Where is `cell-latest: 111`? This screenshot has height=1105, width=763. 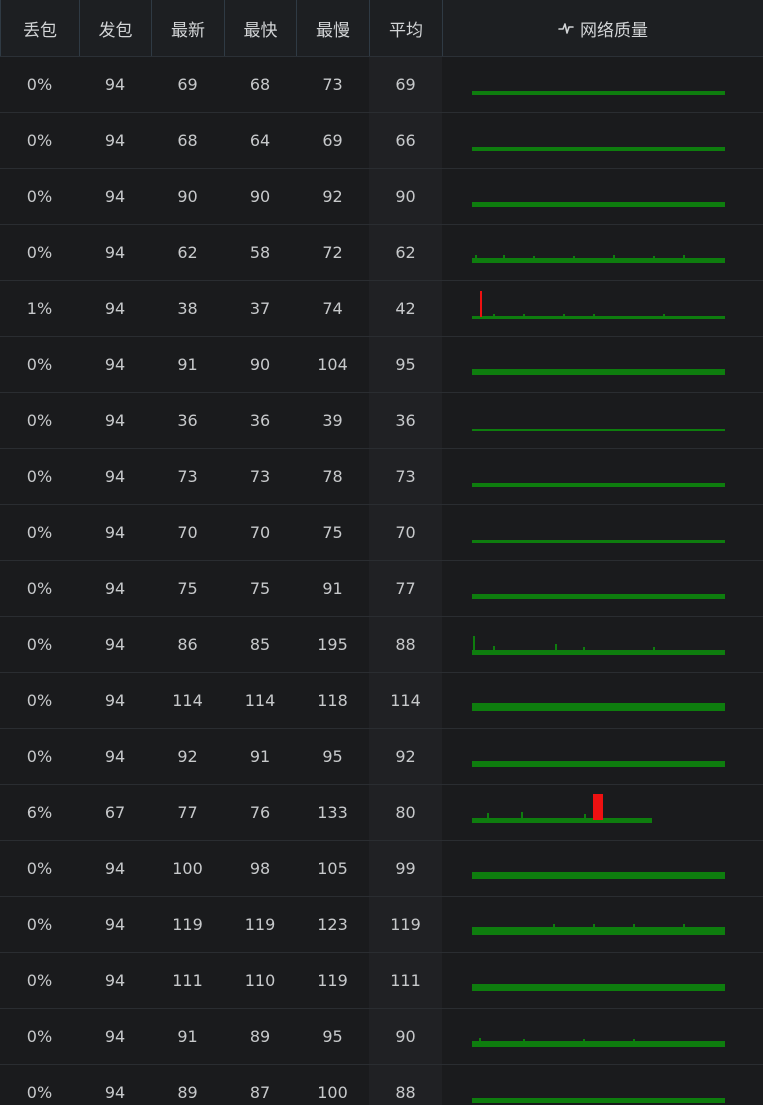 cell-latest: 111 is located at coordinates (187, 980).